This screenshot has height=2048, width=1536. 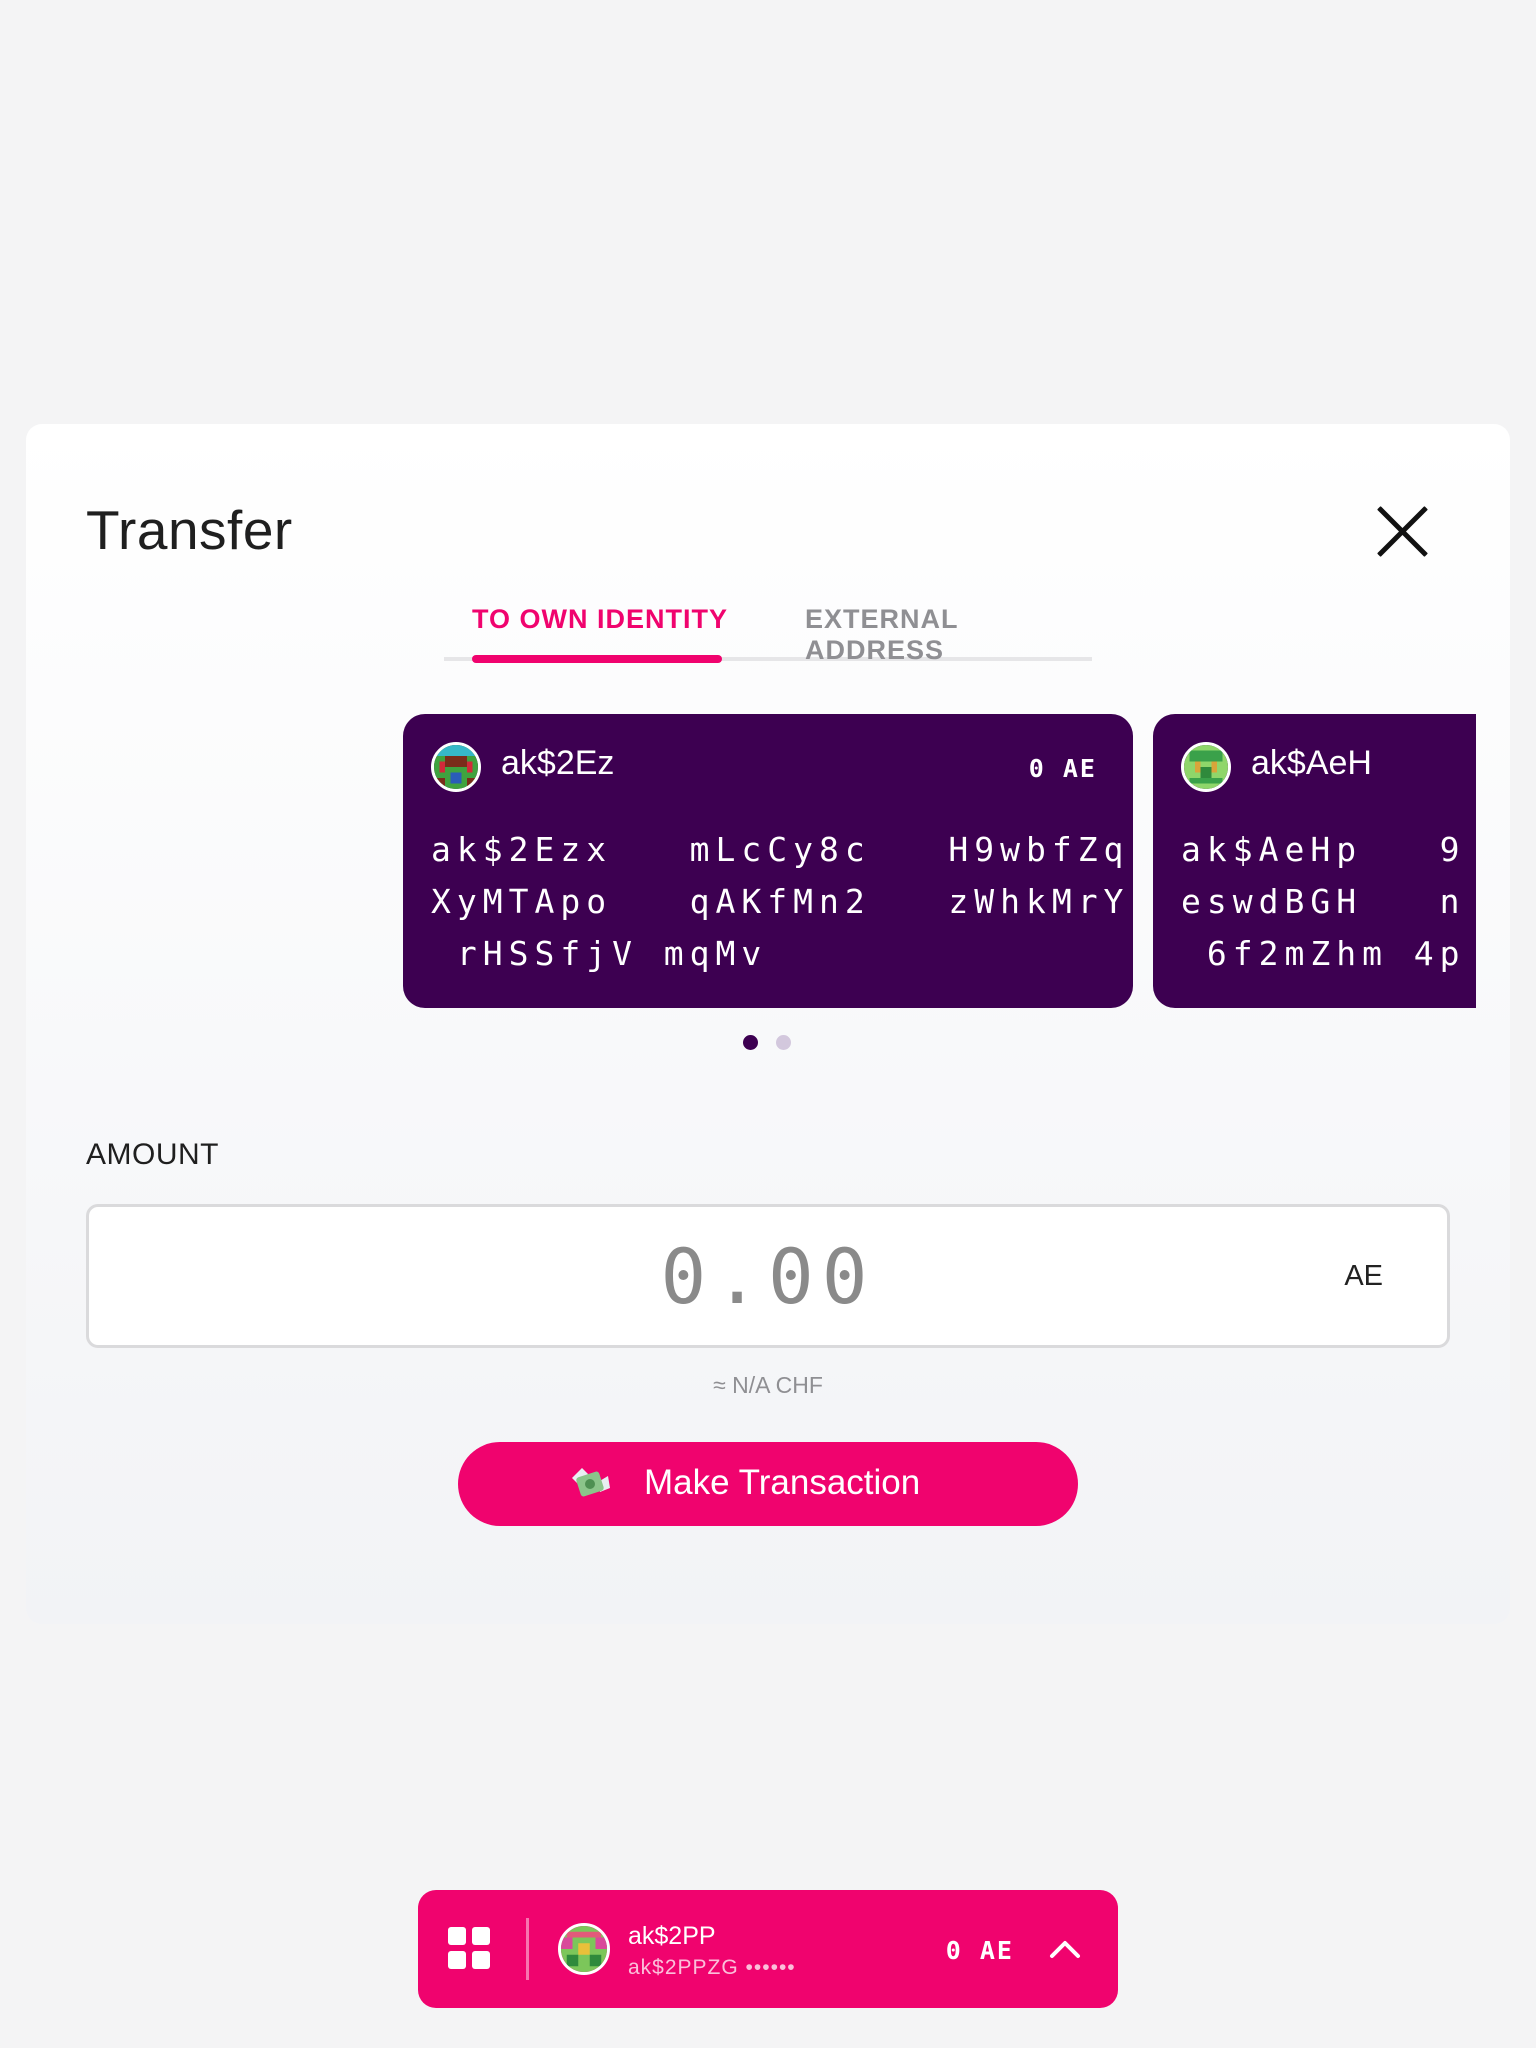 What do you see at coordinates (1363, 1276) in the screenshot?
I see `amount-unit: AE` at bounding box center [1363, 1276].